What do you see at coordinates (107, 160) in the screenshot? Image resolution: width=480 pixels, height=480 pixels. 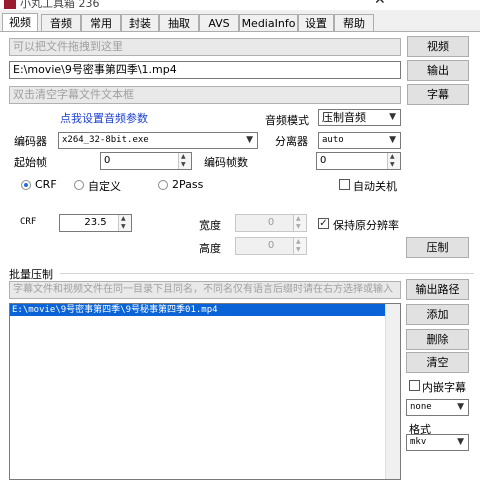 I see `start-frame-value: 0` at bounding box center [107, 160].